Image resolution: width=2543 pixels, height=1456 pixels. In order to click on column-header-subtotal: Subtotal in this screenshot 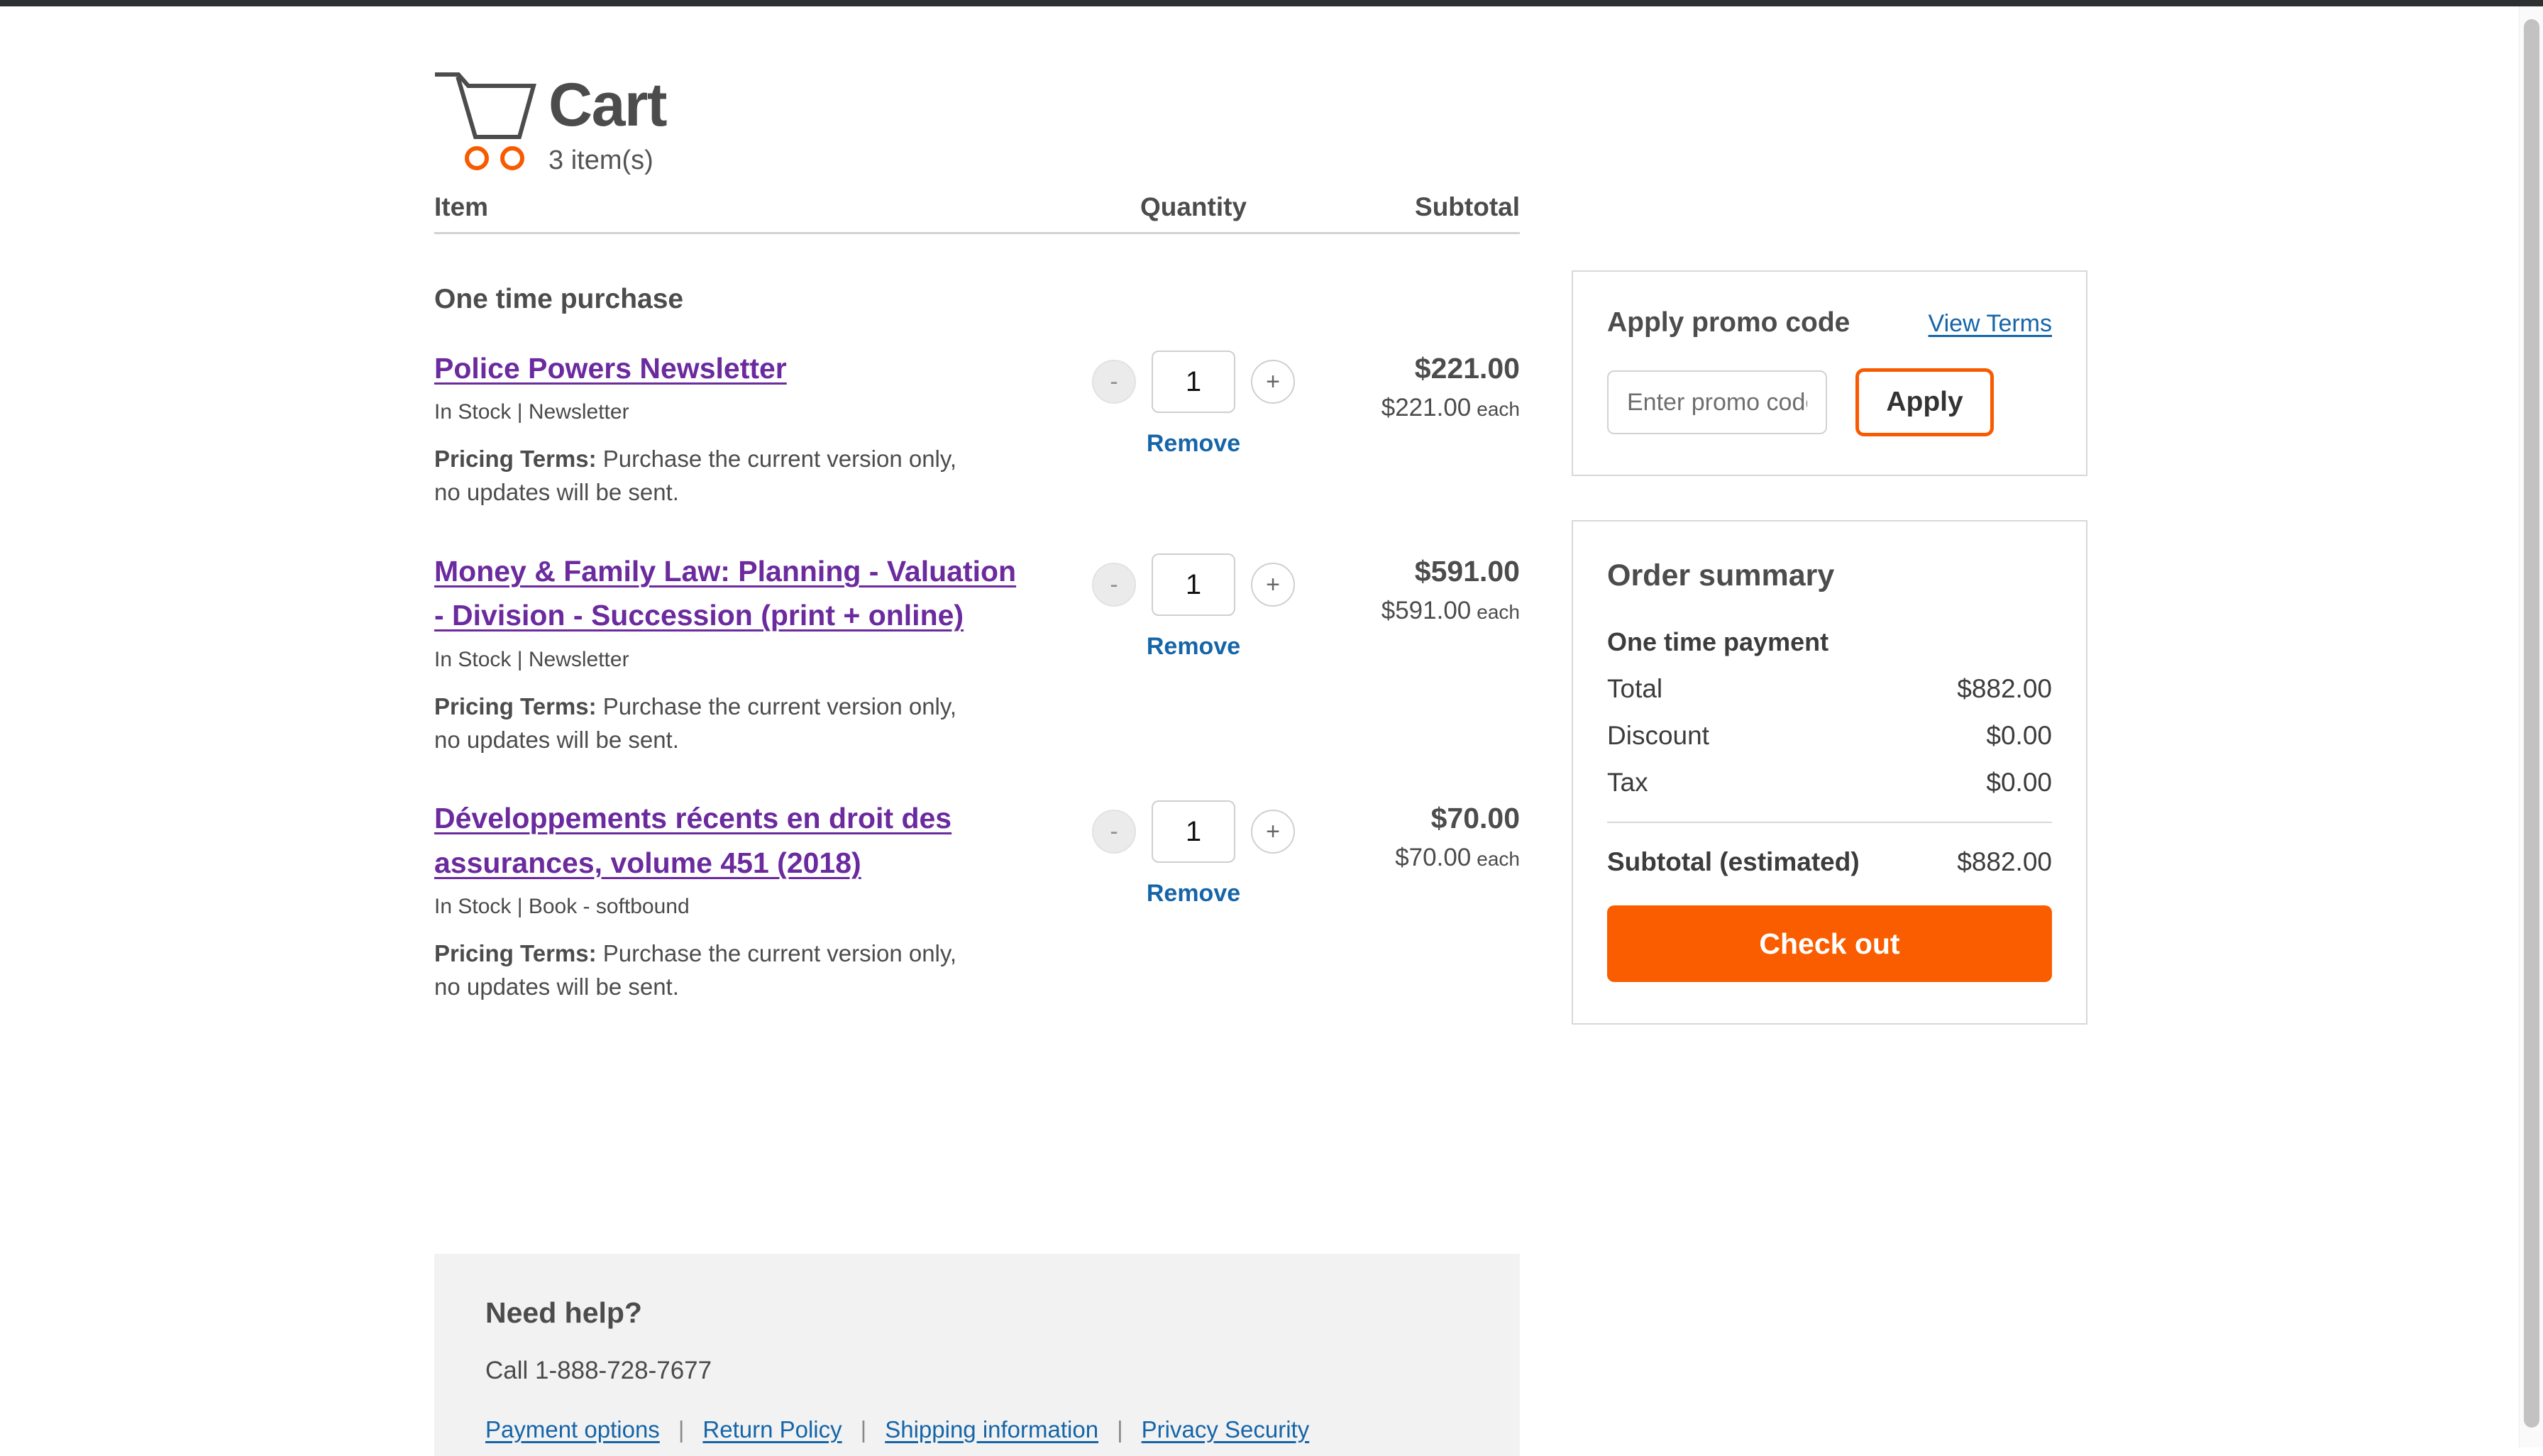, I will do `click(1468, 206)`.